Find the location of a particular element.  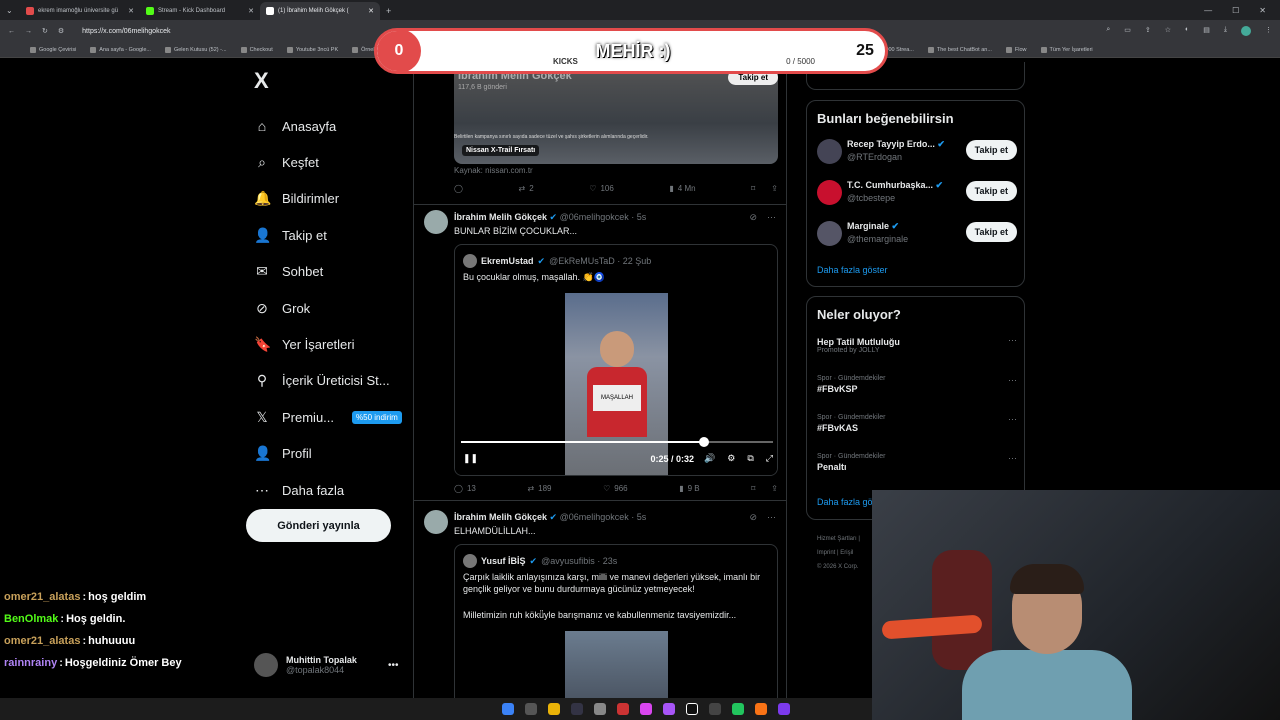

bookmark-item: Tüm Yer İşaretleri is located at coordinates (1066, 49).